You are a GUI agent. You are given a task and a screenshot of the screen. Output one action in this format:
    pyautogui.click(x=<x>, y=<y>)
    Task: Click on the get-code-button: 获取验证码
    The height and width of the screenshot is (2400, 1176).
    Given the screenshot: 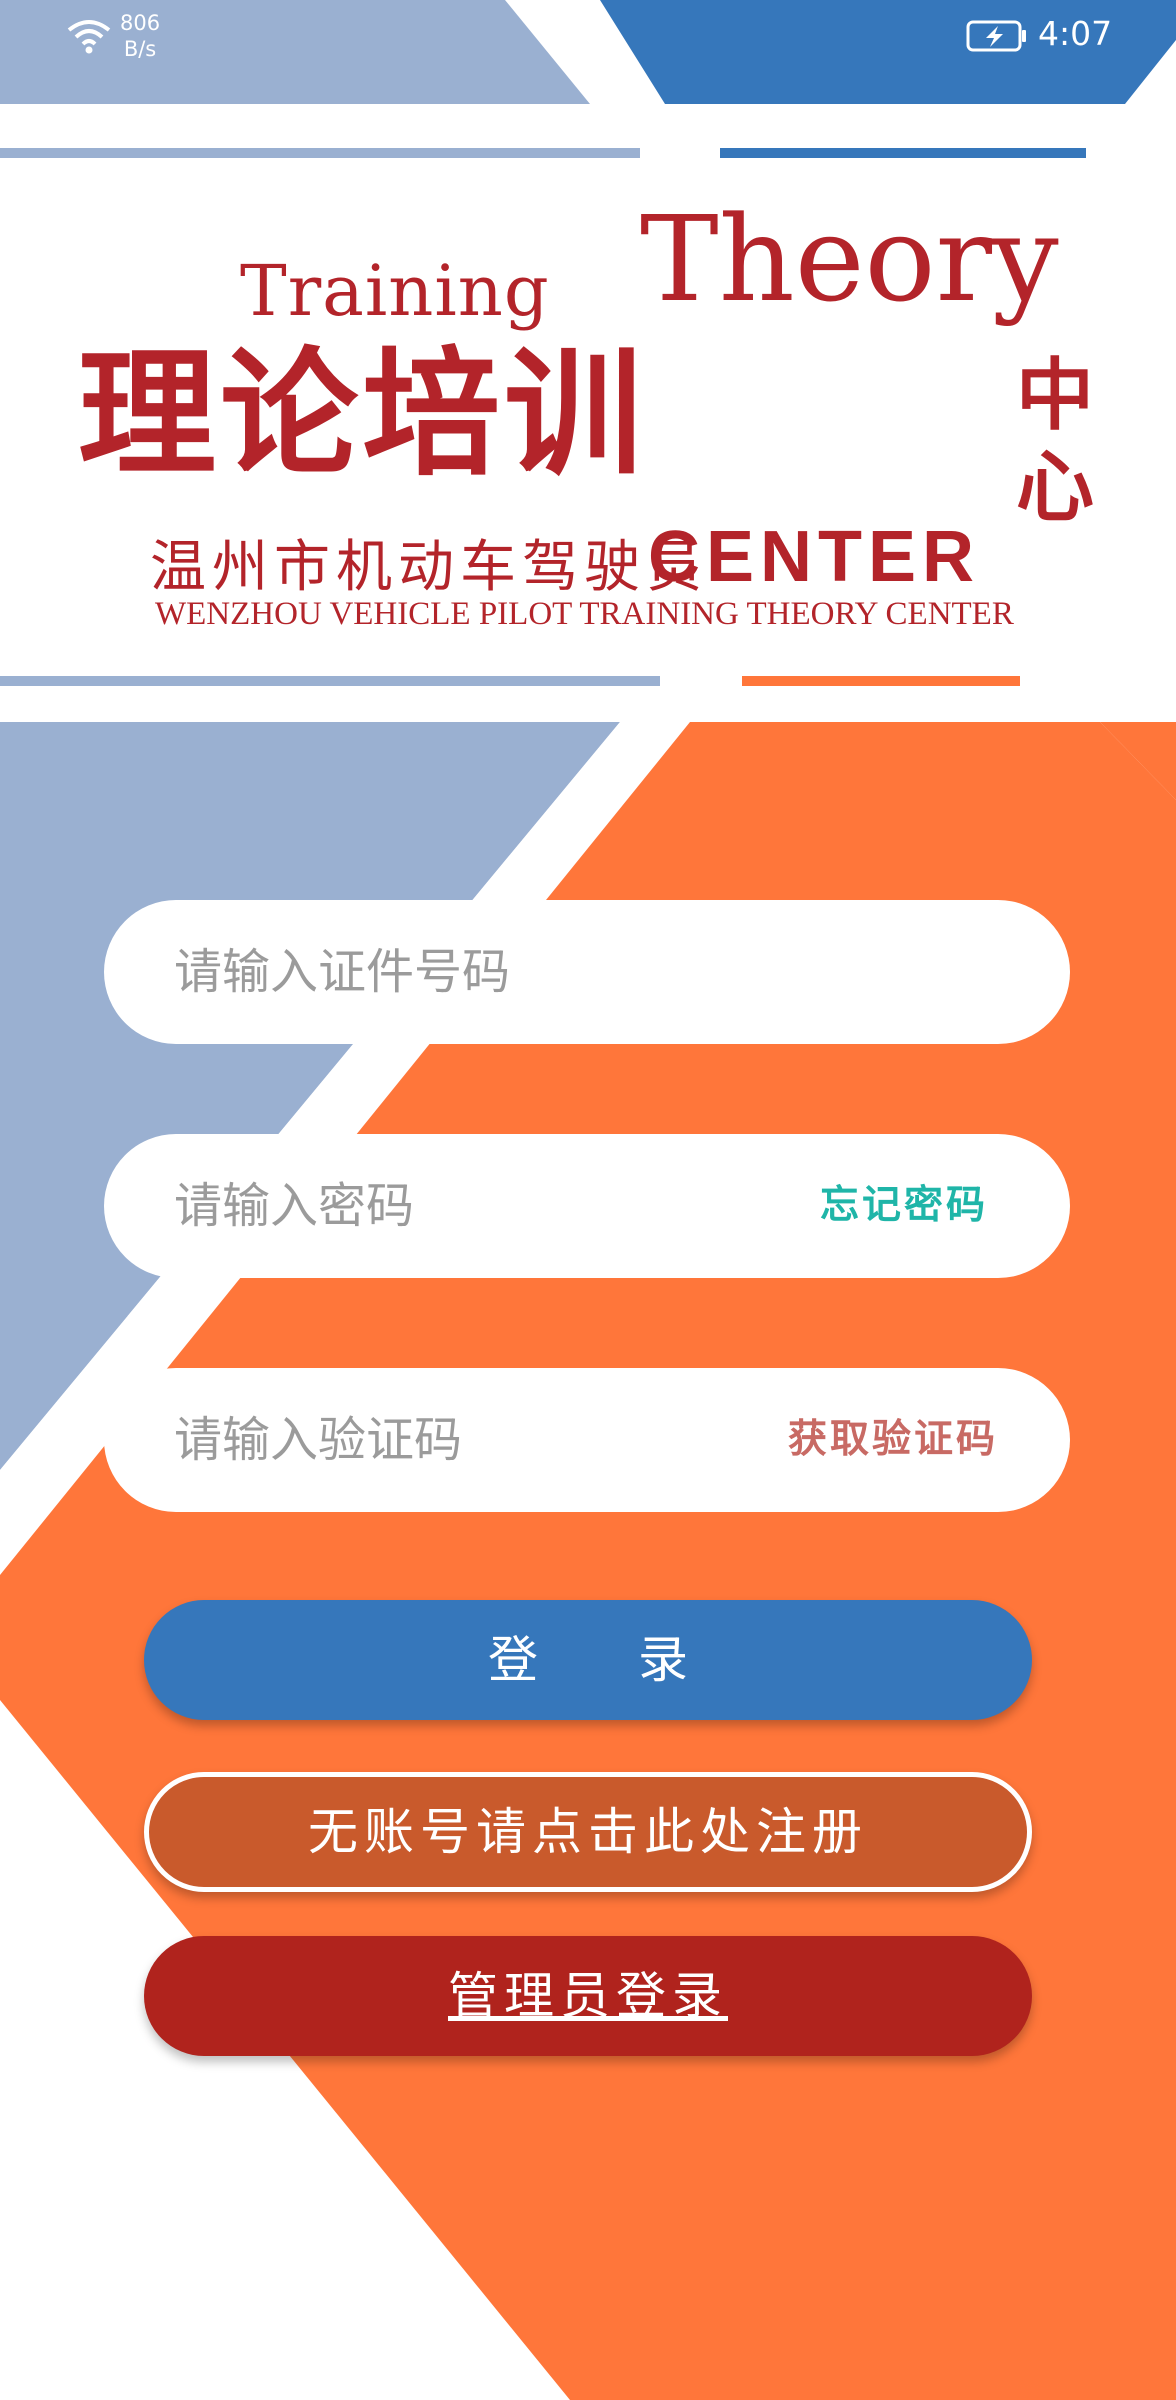 What is the action you would take?
    pyautogui.click(x=893, y=1440)
    